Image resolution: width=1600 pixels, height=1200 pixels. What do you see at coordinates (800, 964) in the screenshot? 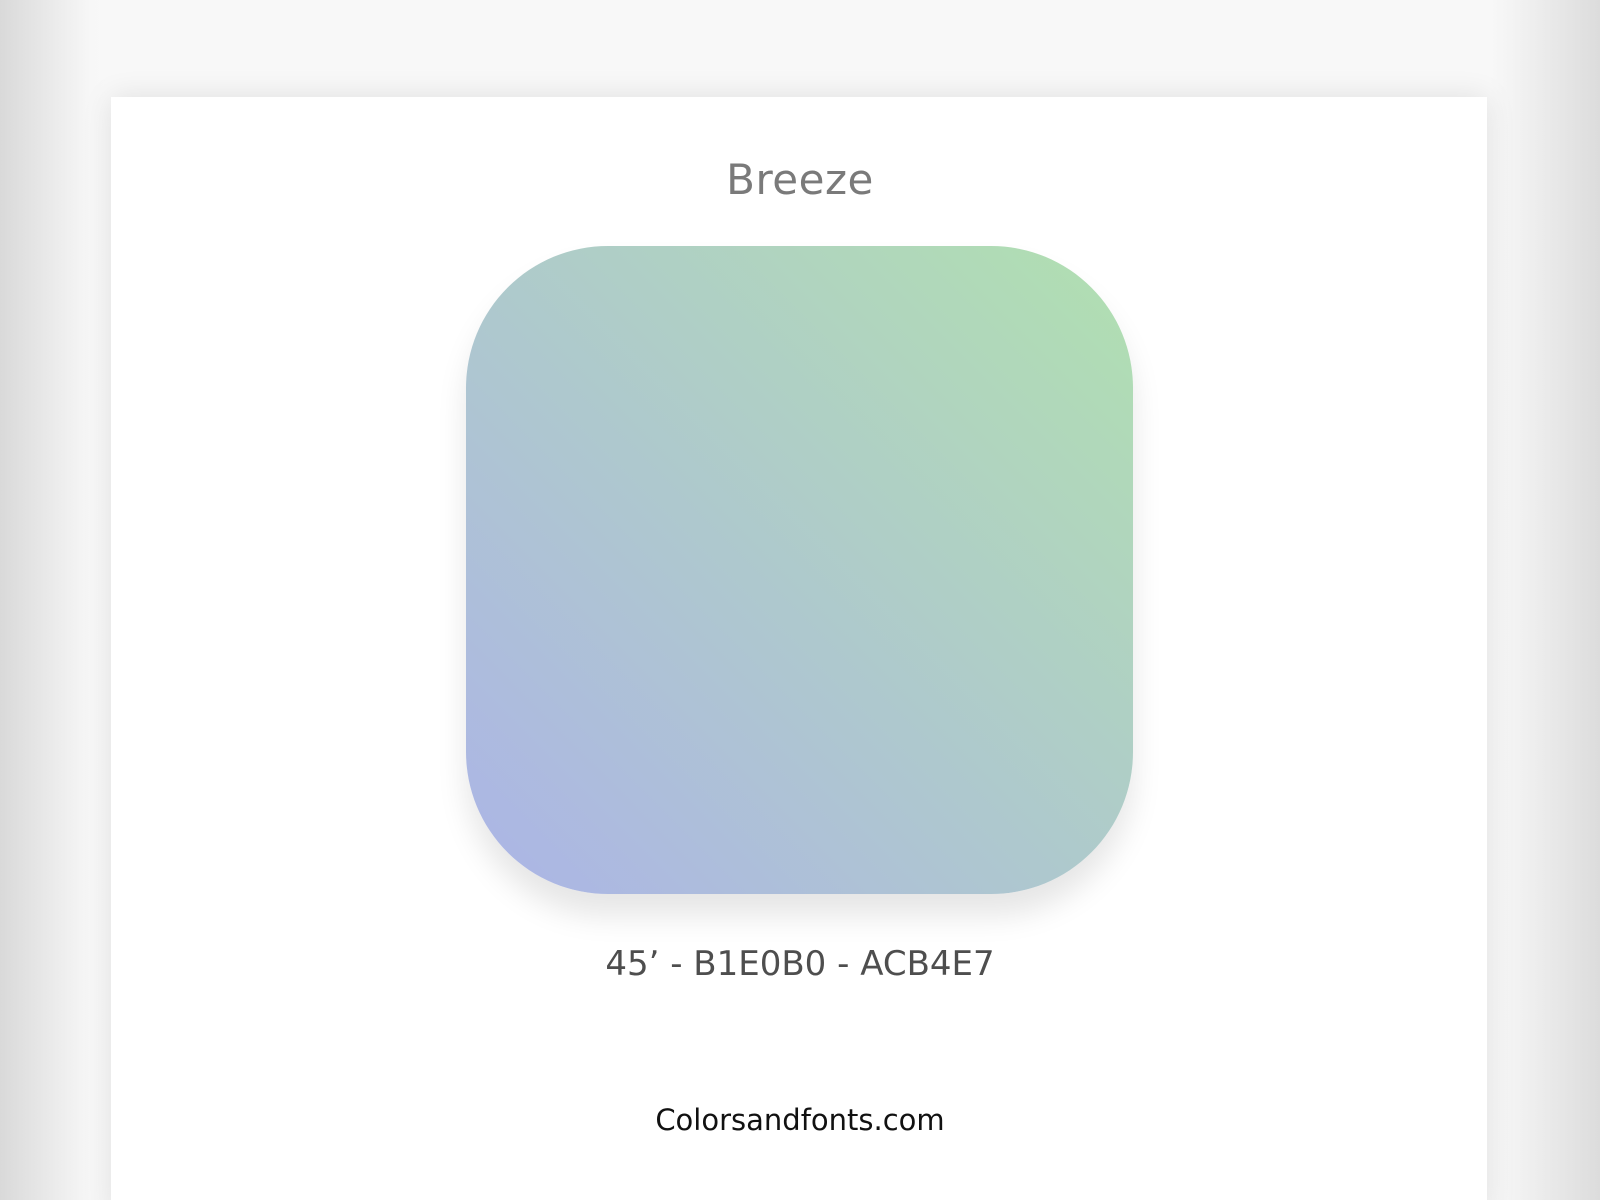
I see `gradient-caption: 45’ - B1E0B0 - ACB4E7` at bounding box center [800, 964].